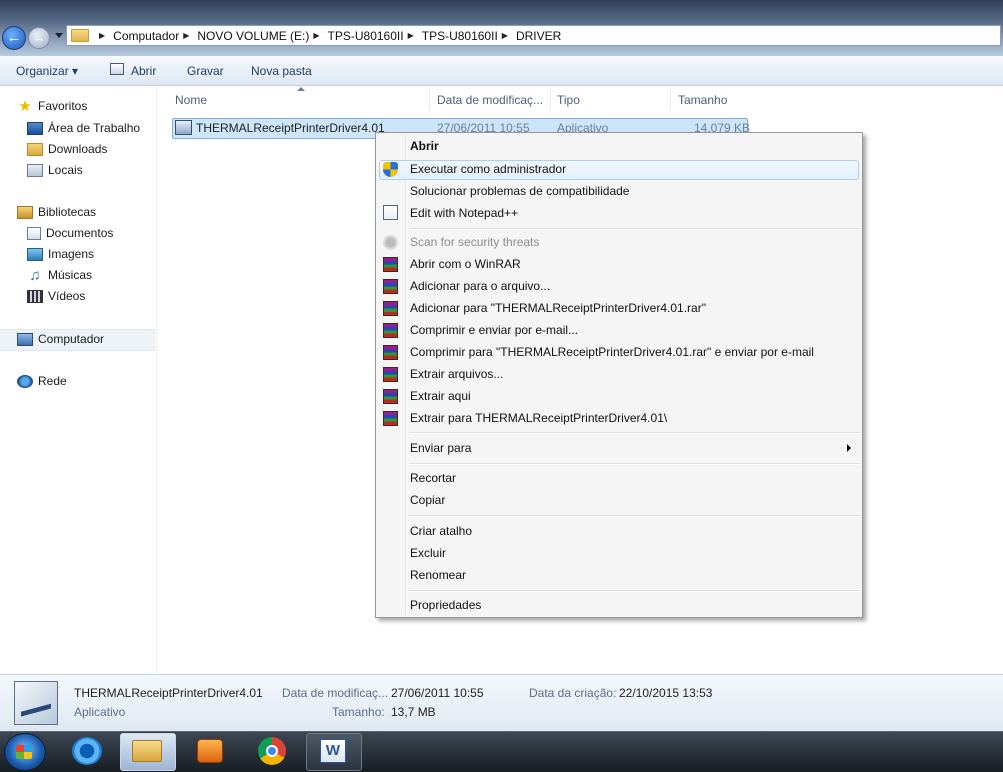 The width and height of the screenshot is (1003, 772). I want to click on menu-item-notepad: Edit with Notepad++, so click(464, 213).